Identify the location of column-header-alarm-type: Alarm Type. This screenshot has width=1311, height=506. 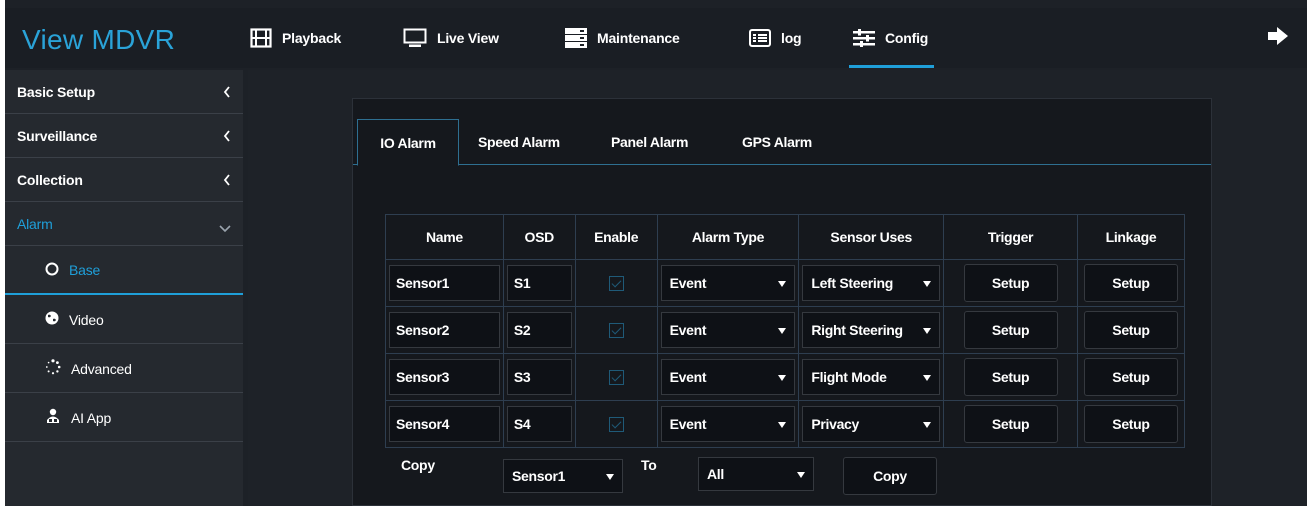
(728, 237).